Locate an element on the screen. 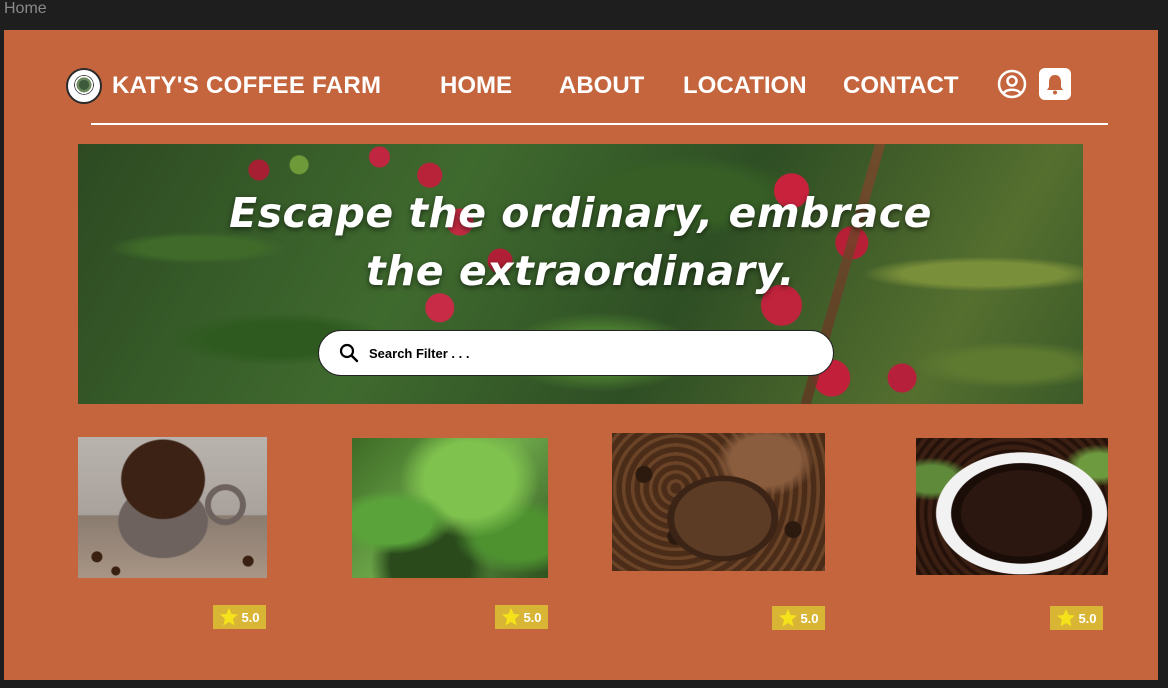 The image size is (1168, 688). logo-emblem is located at coordinates (84, 86).